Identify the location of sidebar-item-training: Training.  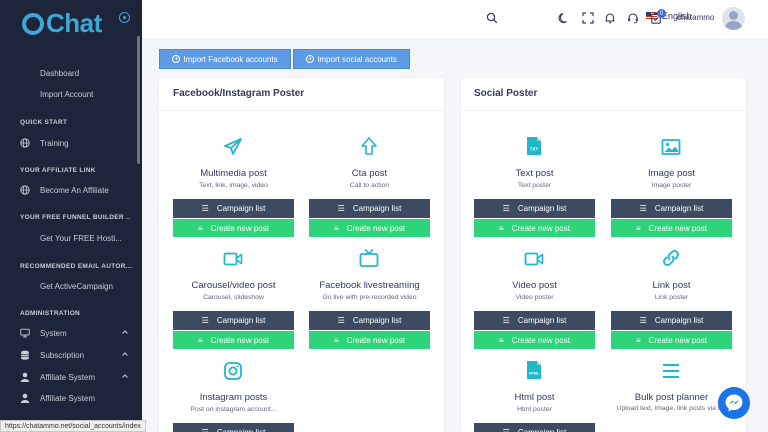
(67, 143).